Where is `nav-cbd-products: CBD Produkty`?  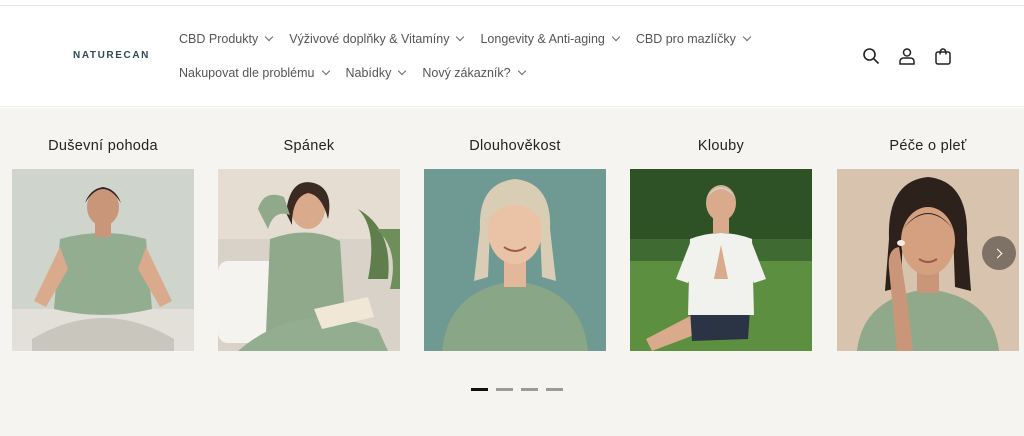 nav-cbd-products: CBD Produkty is located at coordinates (226, 39).